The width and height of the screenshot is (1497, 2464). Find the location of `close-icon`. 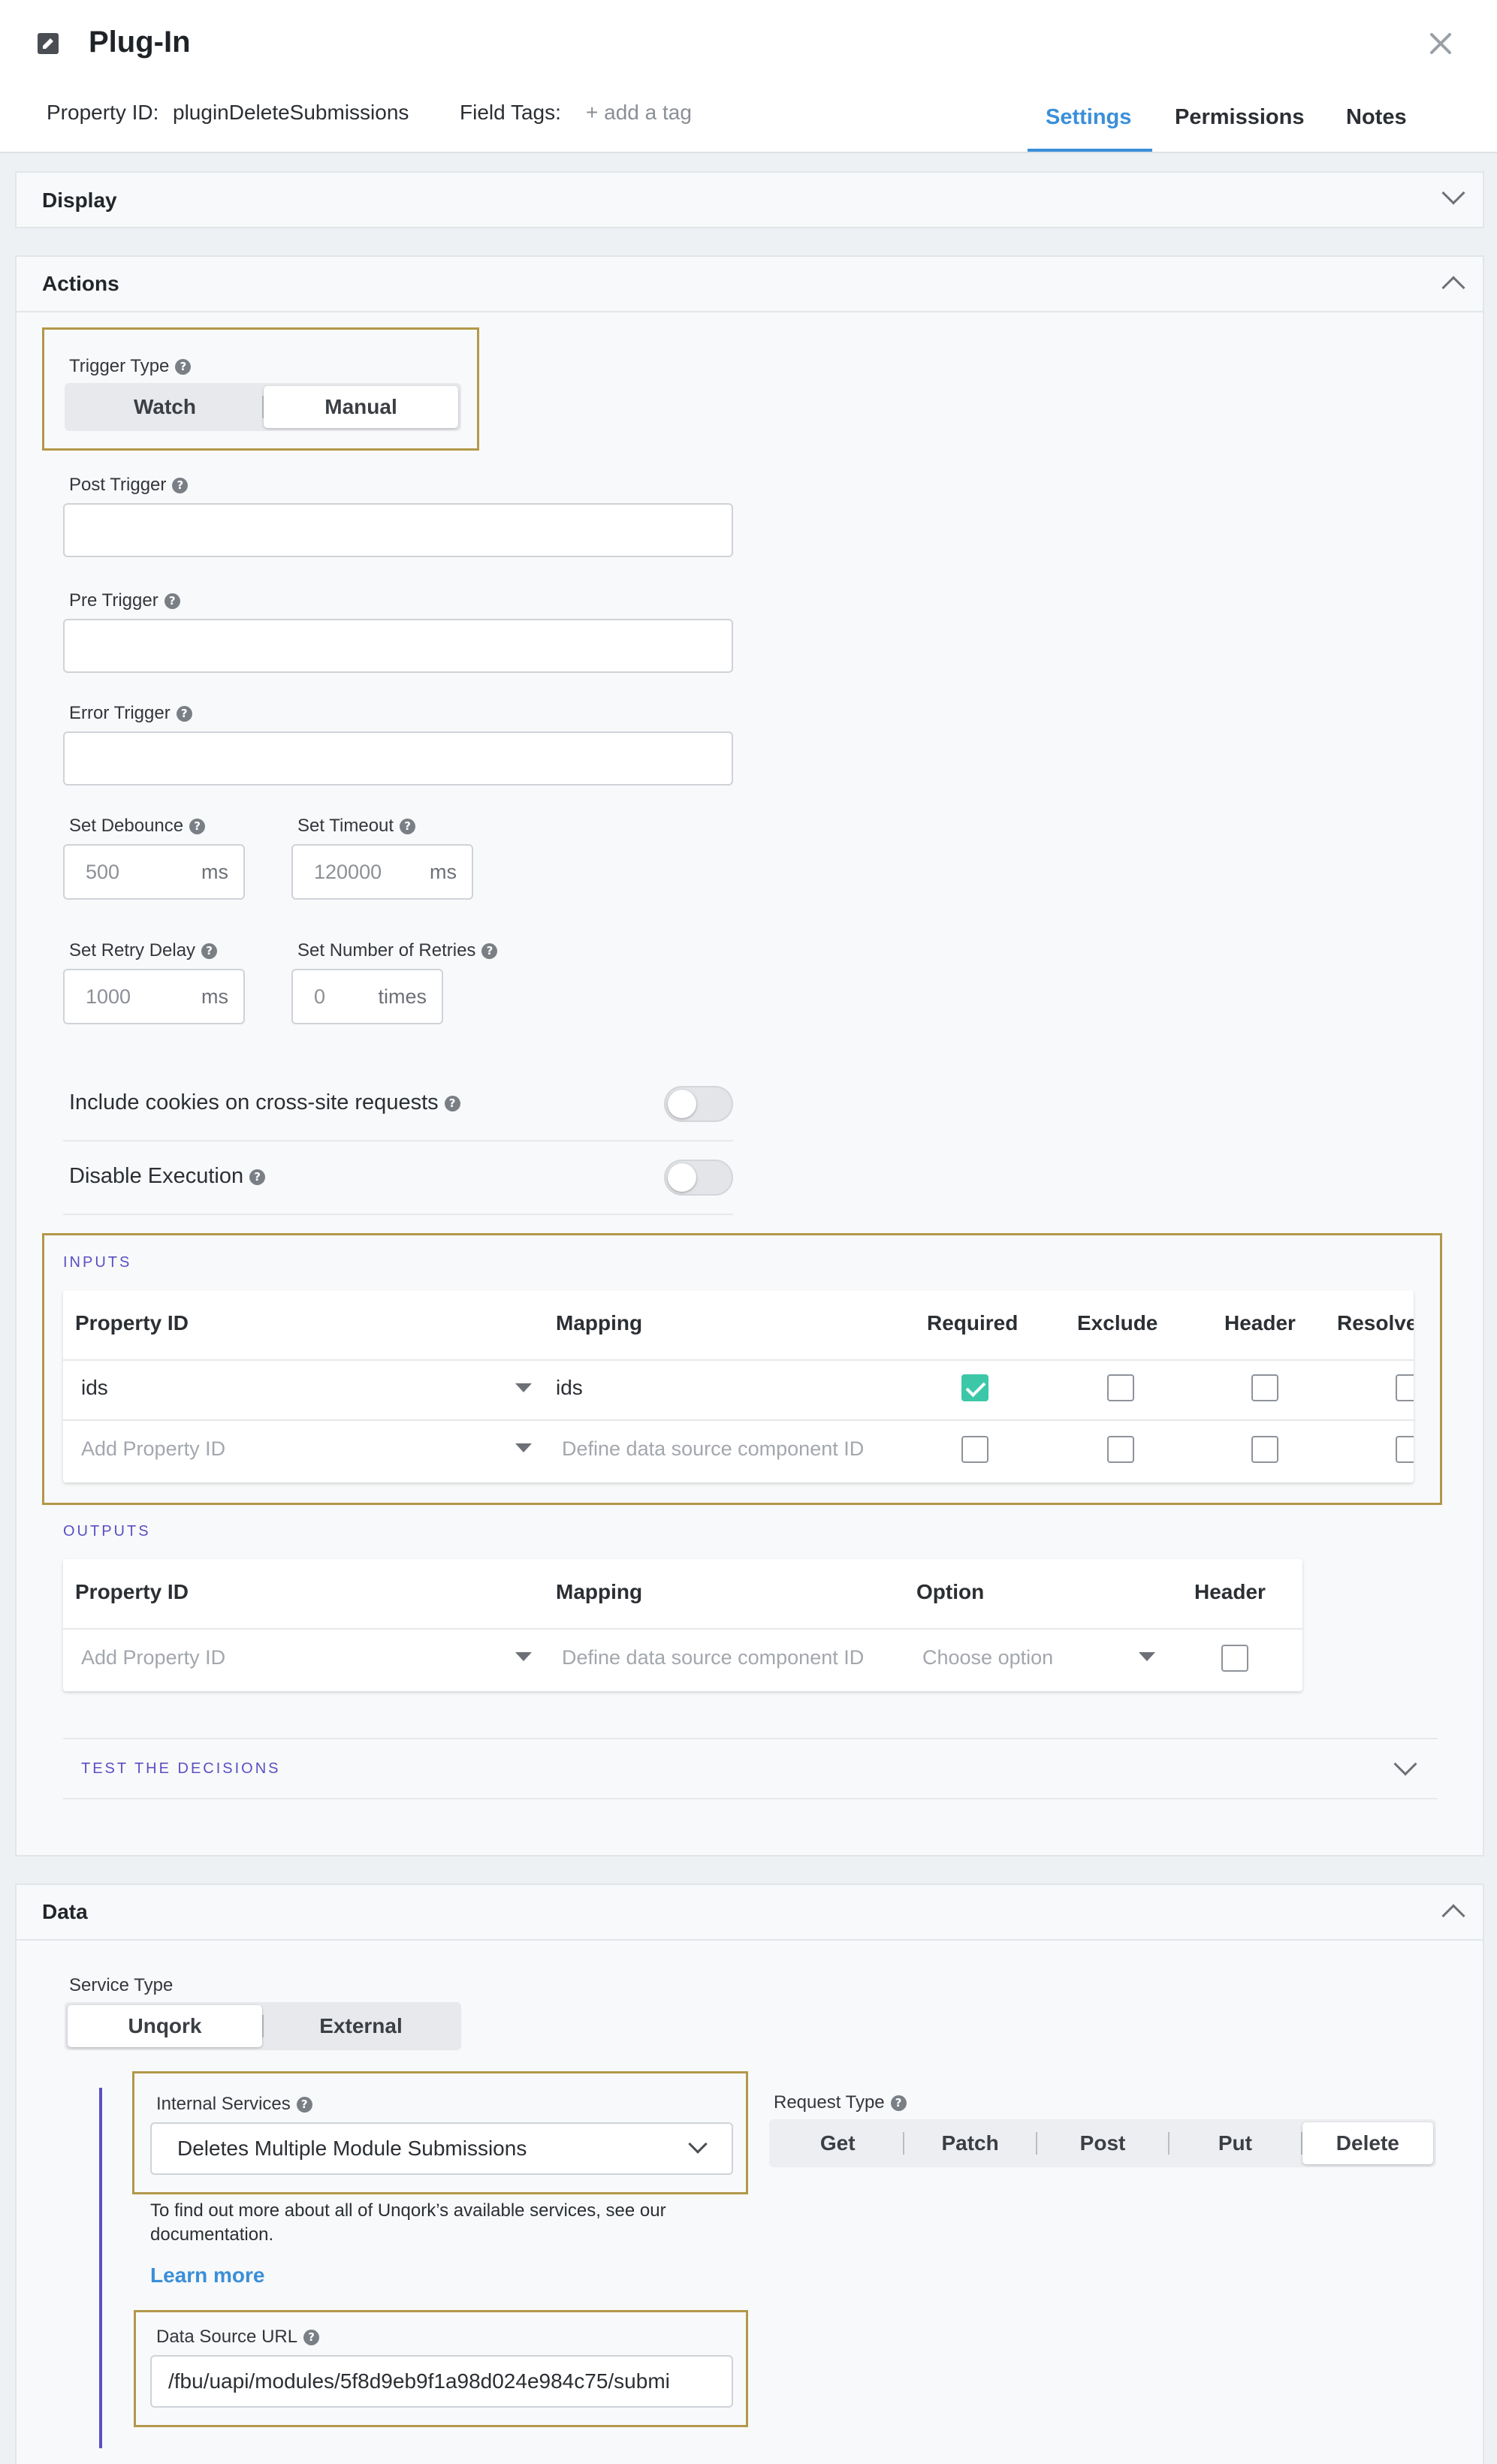

close-icon is located at coordinates (1440, 43).